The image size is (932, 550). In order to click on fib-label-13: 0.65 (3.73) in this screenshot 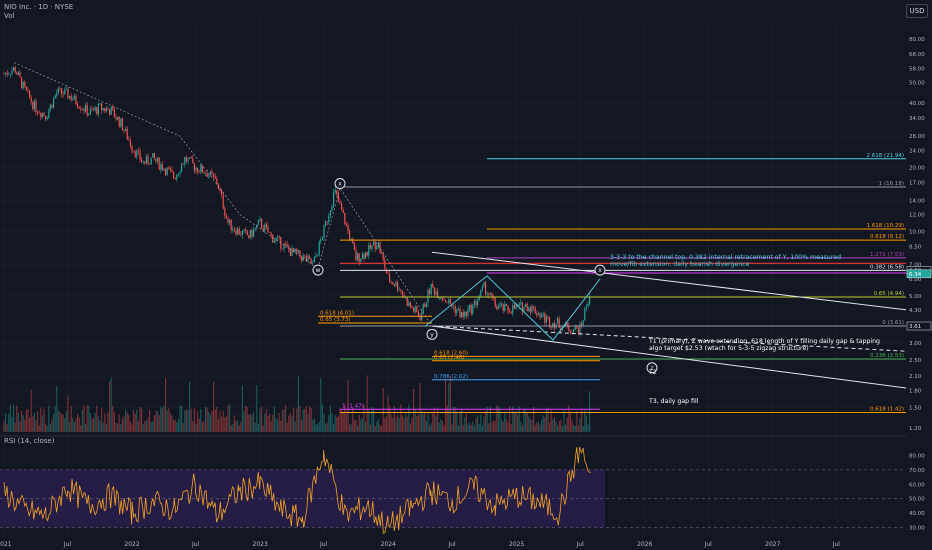, I will do `click(335, 320)`.